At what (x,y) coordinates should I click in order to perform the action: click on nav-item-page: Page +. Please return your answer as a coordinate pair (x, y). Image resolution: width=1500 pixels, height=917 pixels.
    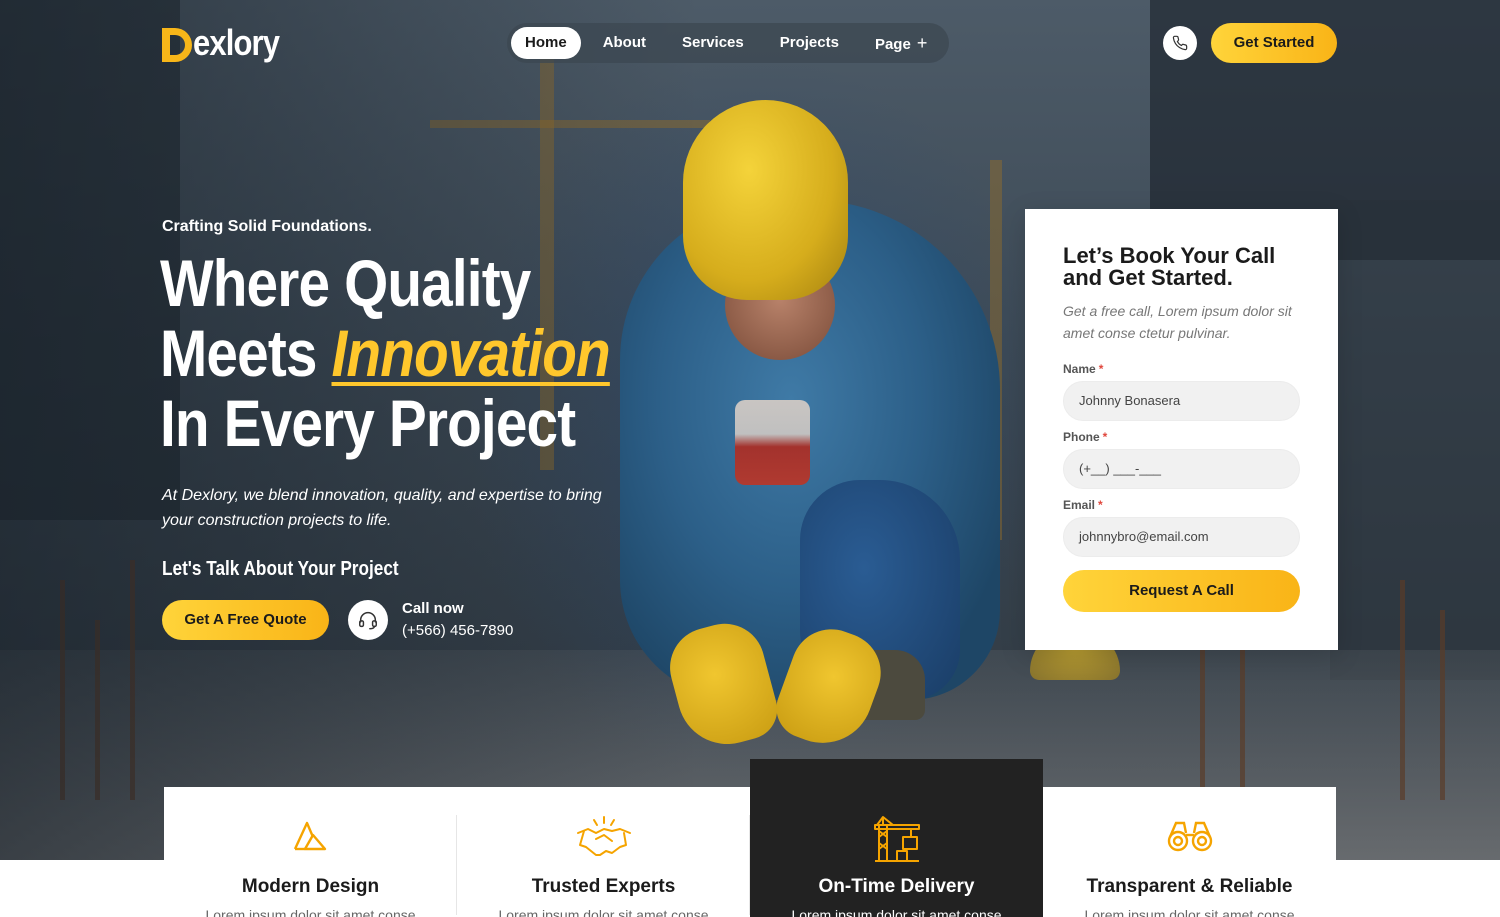
    Looking at the image, I should click on (901, 43).